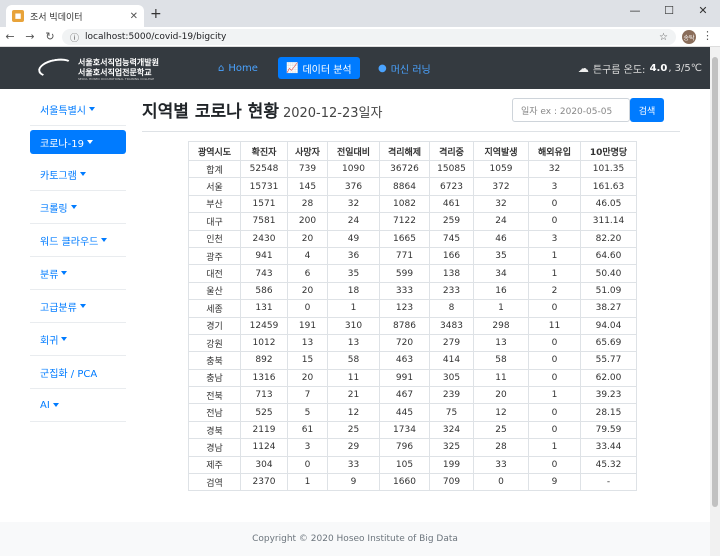 Image resolution: width=720 pixels, height=556 pixels. What do you see at coordinates (404, 412) in the screenshot?
I see `table-cell: 445` at bounding box center [404, 412].